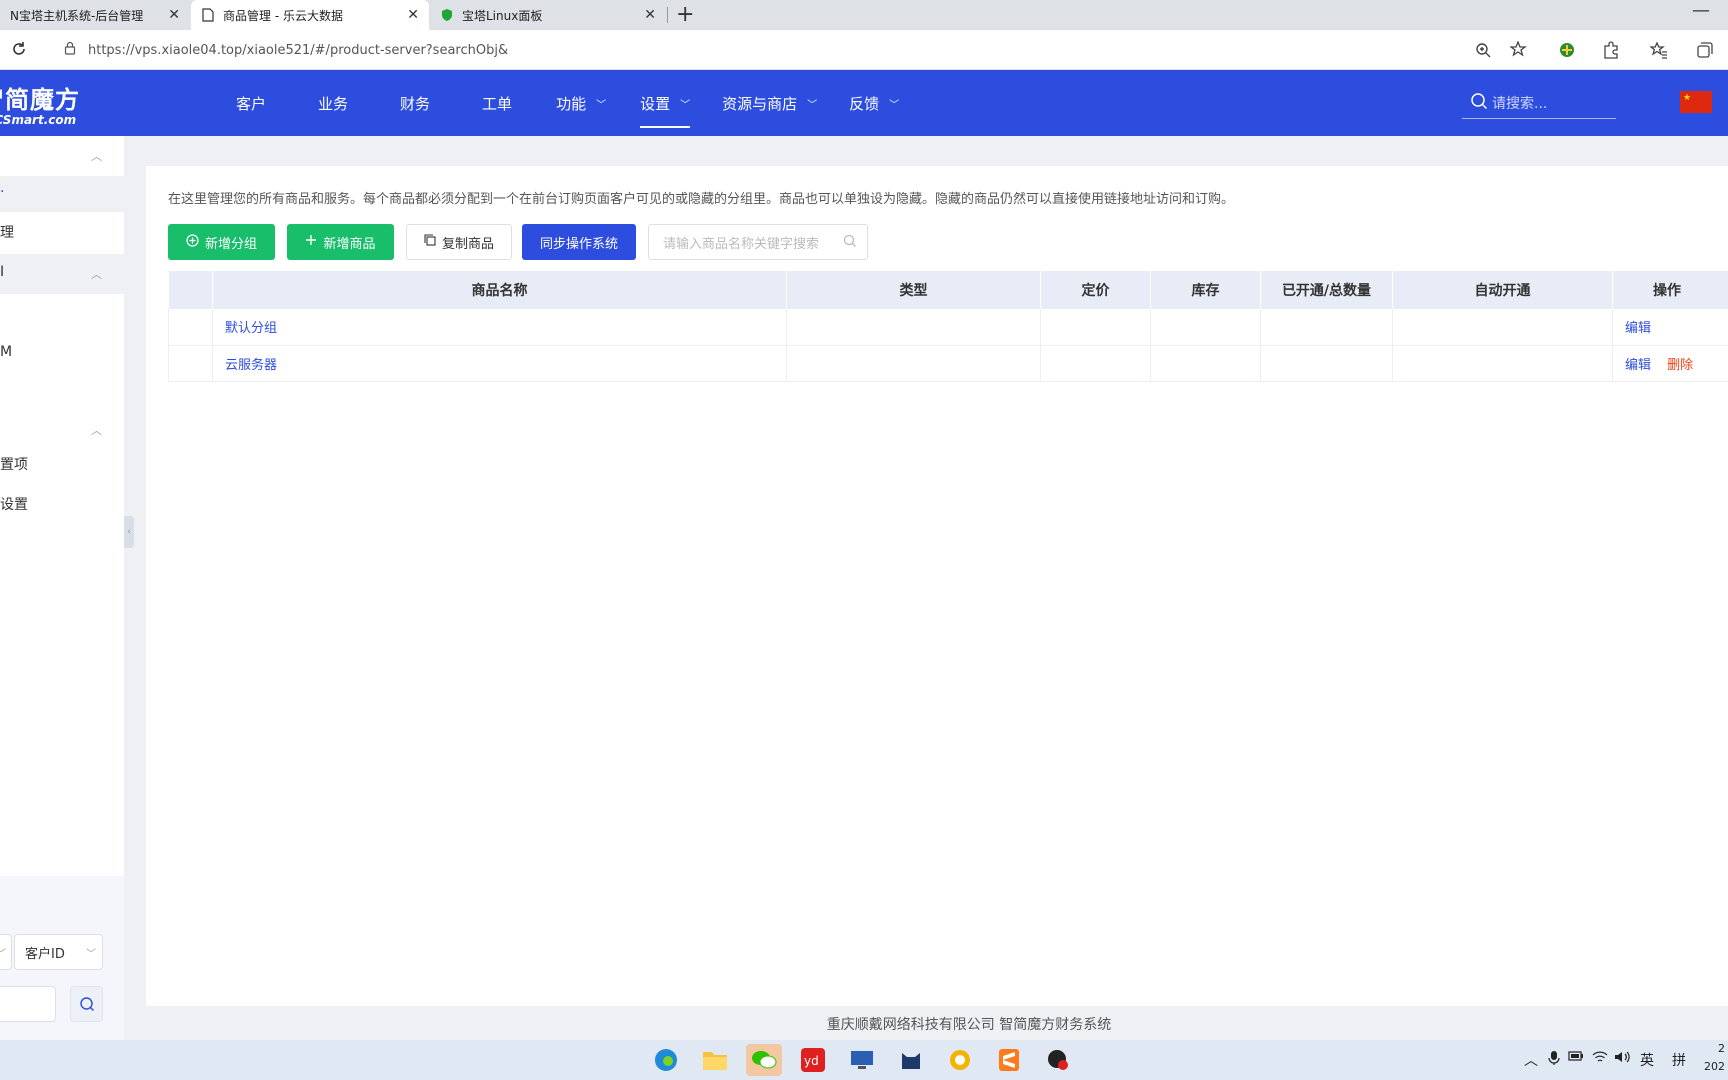 This screenshot has height=1080, width=1728. I want to click on plus-icon, so click(311, 242).